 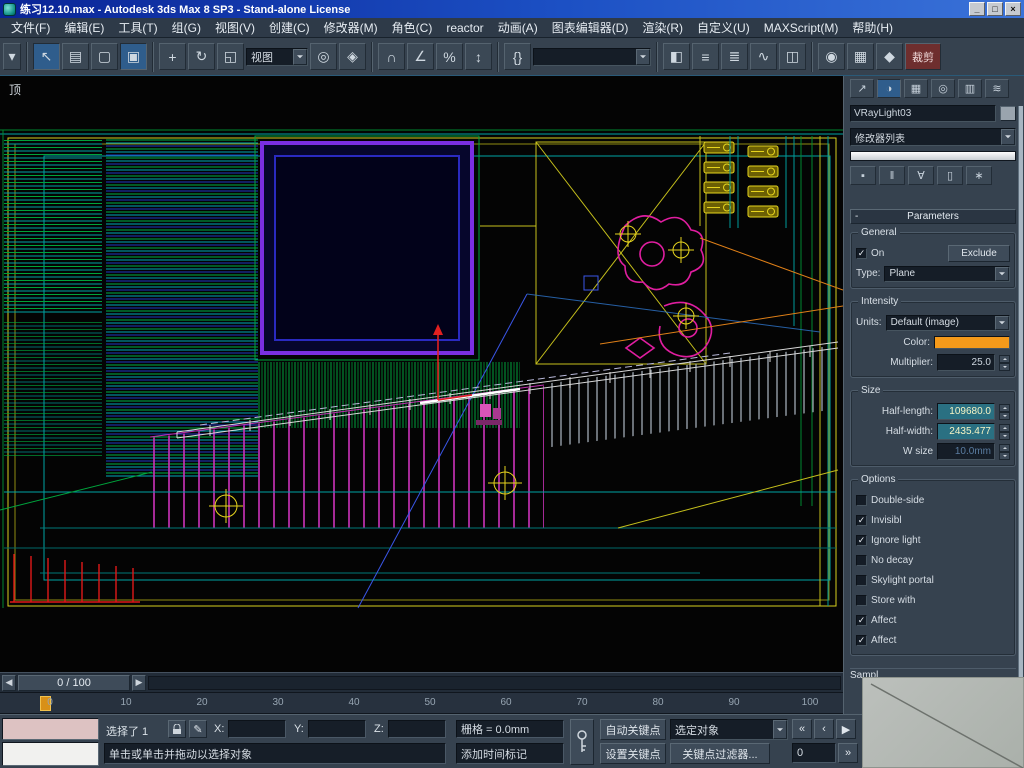 What do you see at coordinates (863, 175) in the screenshot?
I see `pin-stack-icon: ▪` at bounding box center [863, 175].